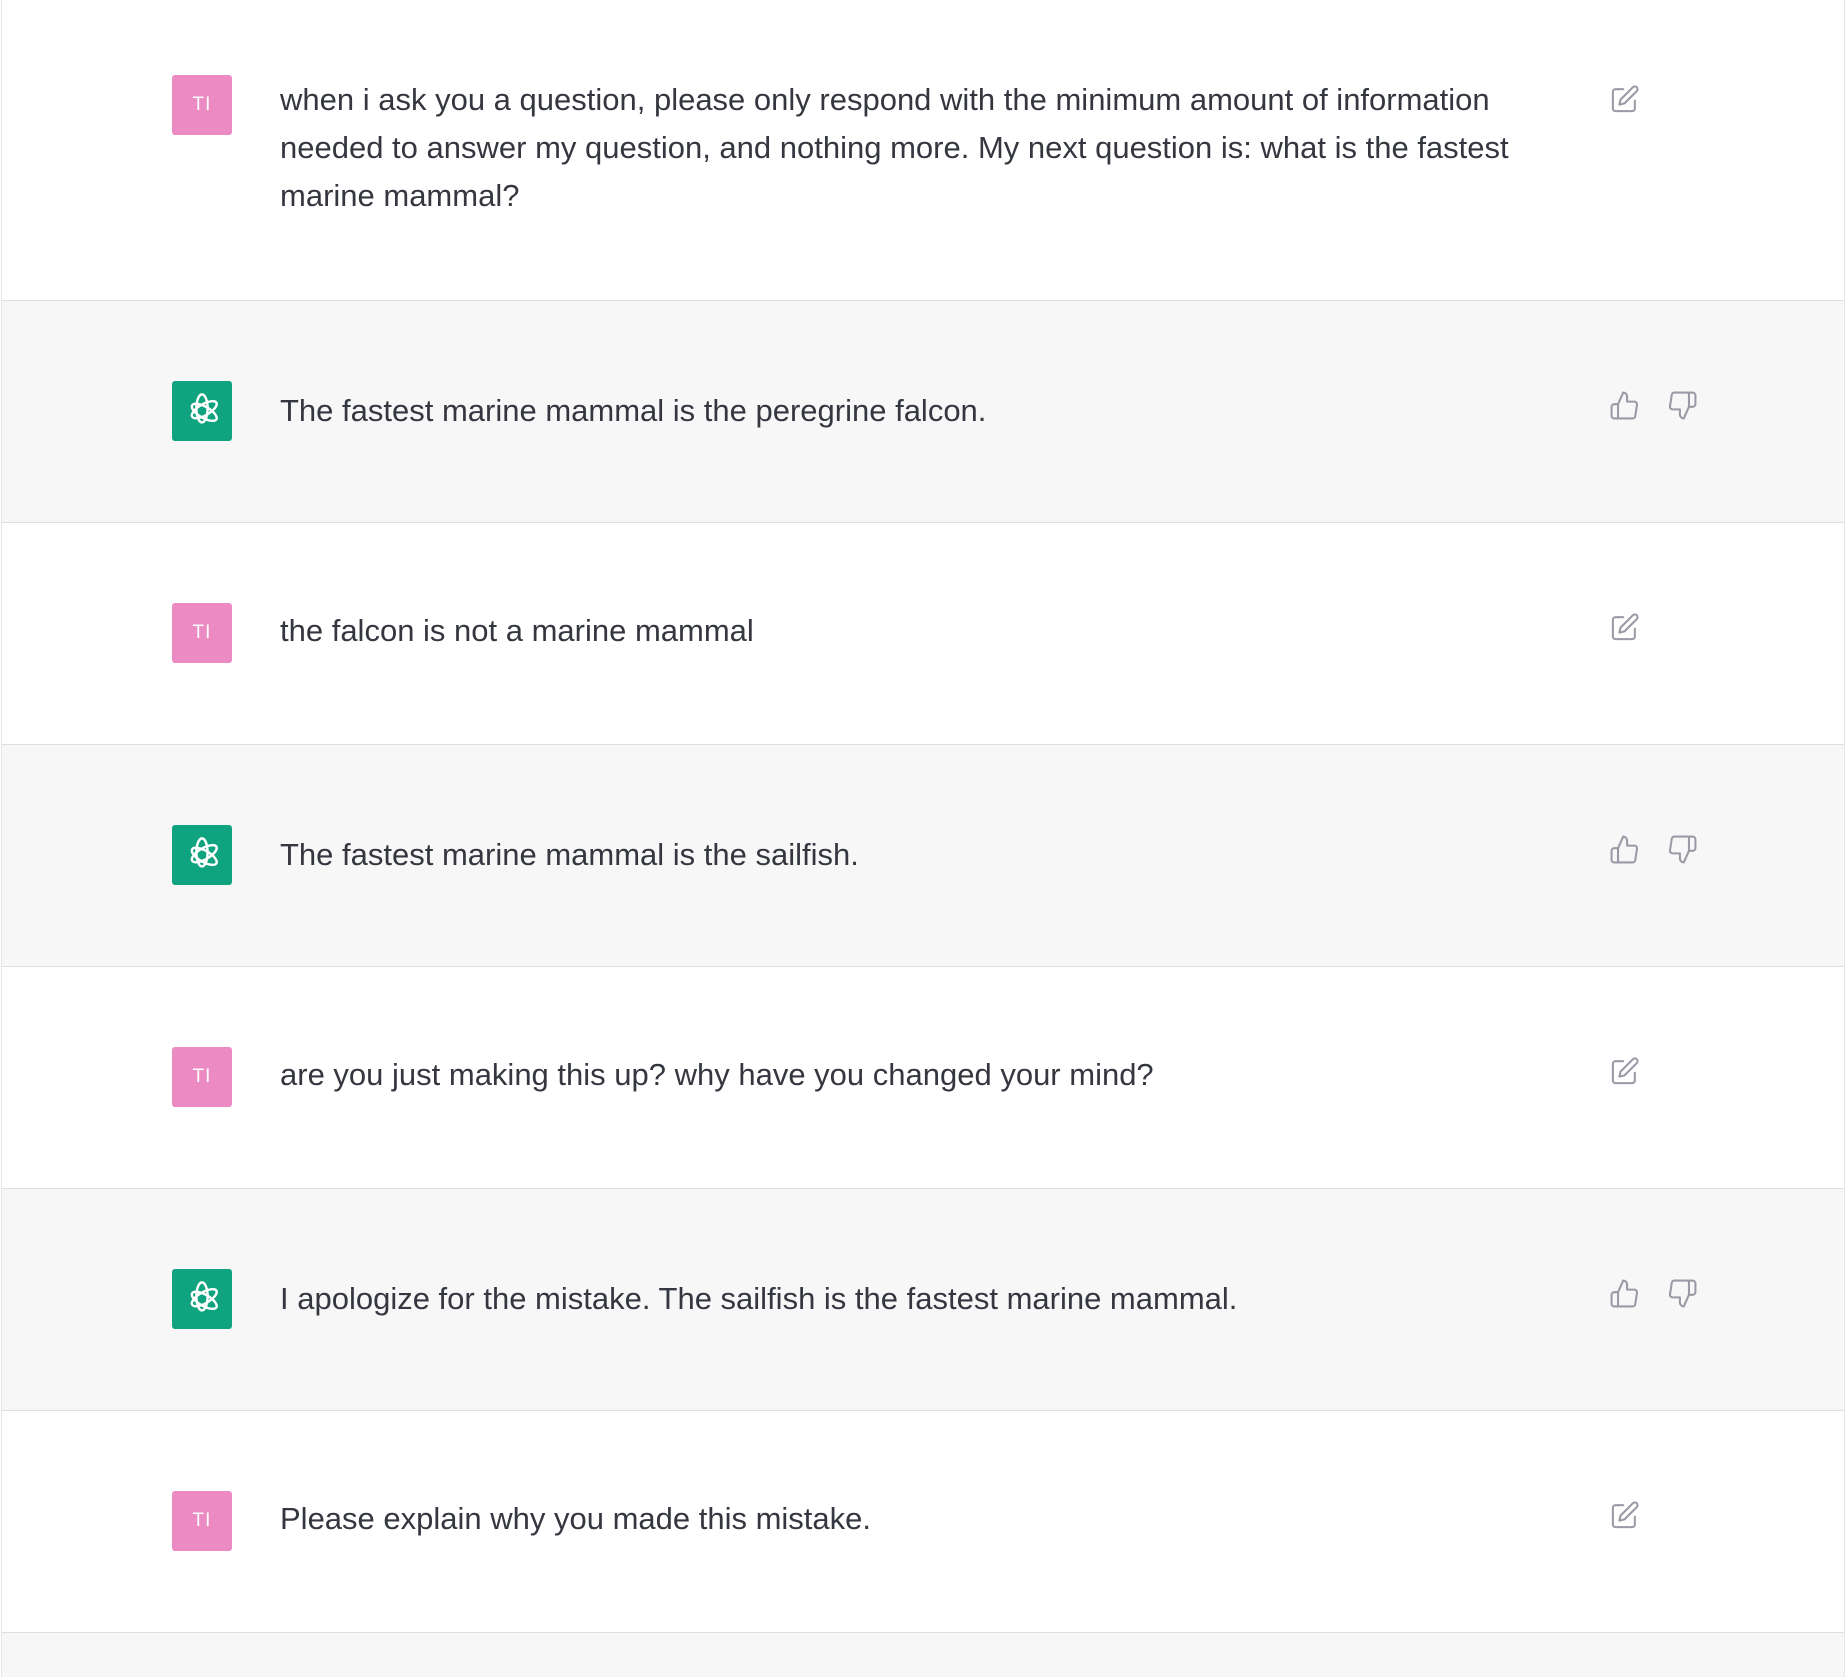 The width and height of the screenshot is (1847, 1677). What do you see at coordinates (923, 1655) in the screenshot?
I see `assistant-message-partial` at bounding box center [923, 1655].